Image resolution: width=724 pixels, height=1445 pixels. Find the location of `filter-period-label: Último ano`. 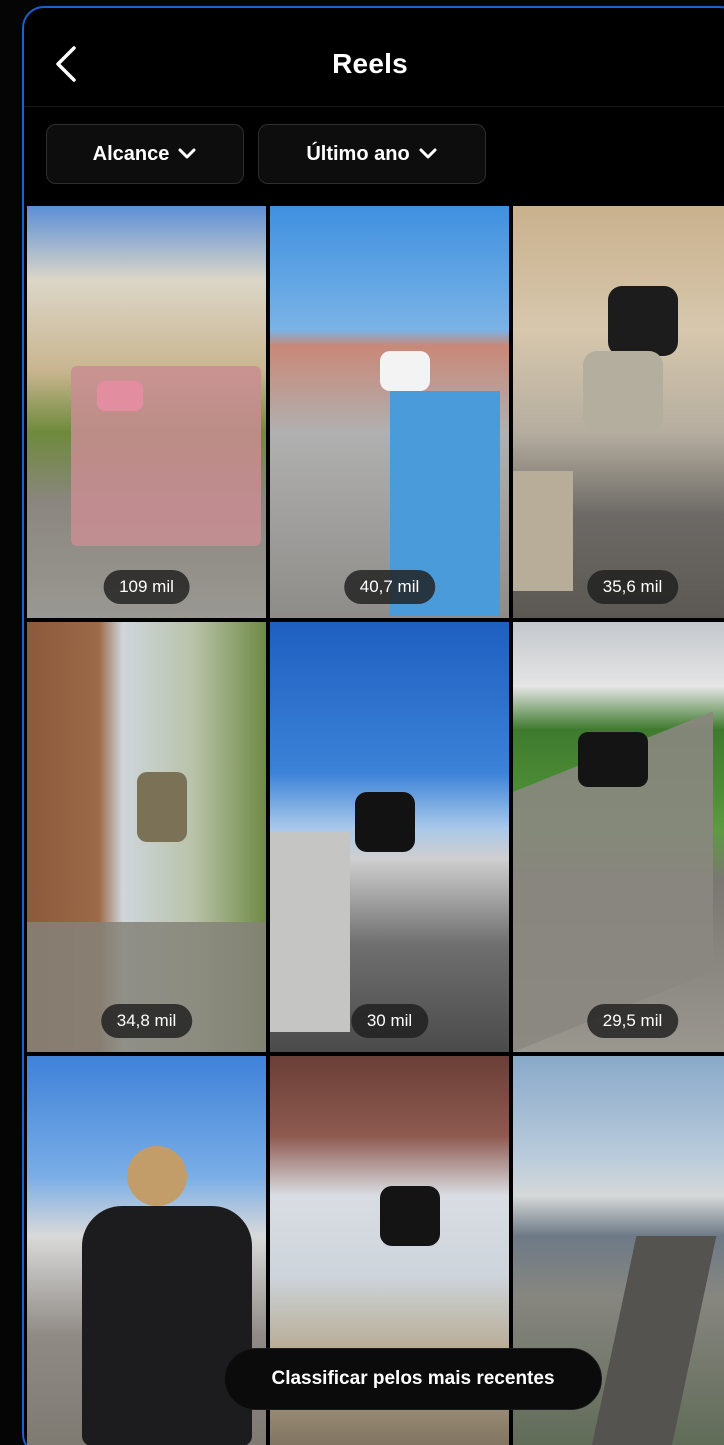

filter-period-label: Último ano is located at coordinates (358, 153).